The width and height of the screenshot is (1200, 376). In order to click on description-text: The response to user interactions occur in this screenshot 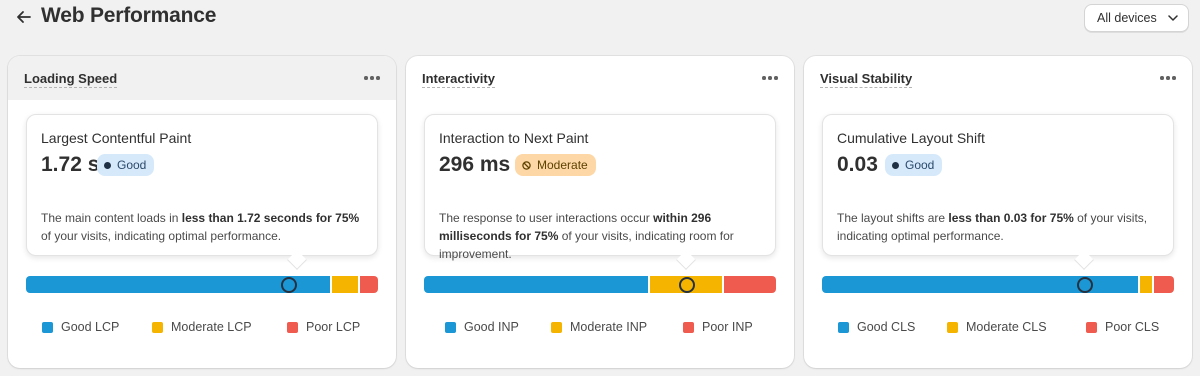, I will do `click(546, 218)`.